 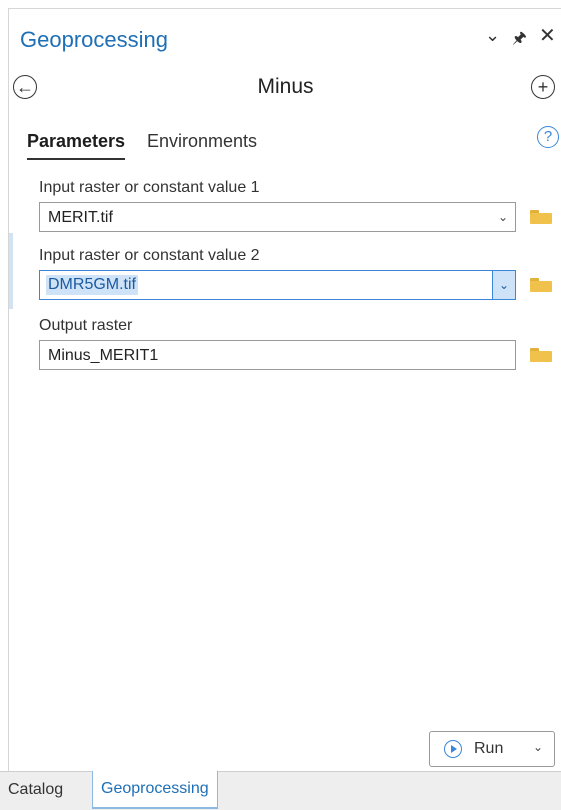 What do you see at coordinates (80, 217) in the screenshot?
I see `param-1-value: MERIT.tif` at bounding box center [80, 217].